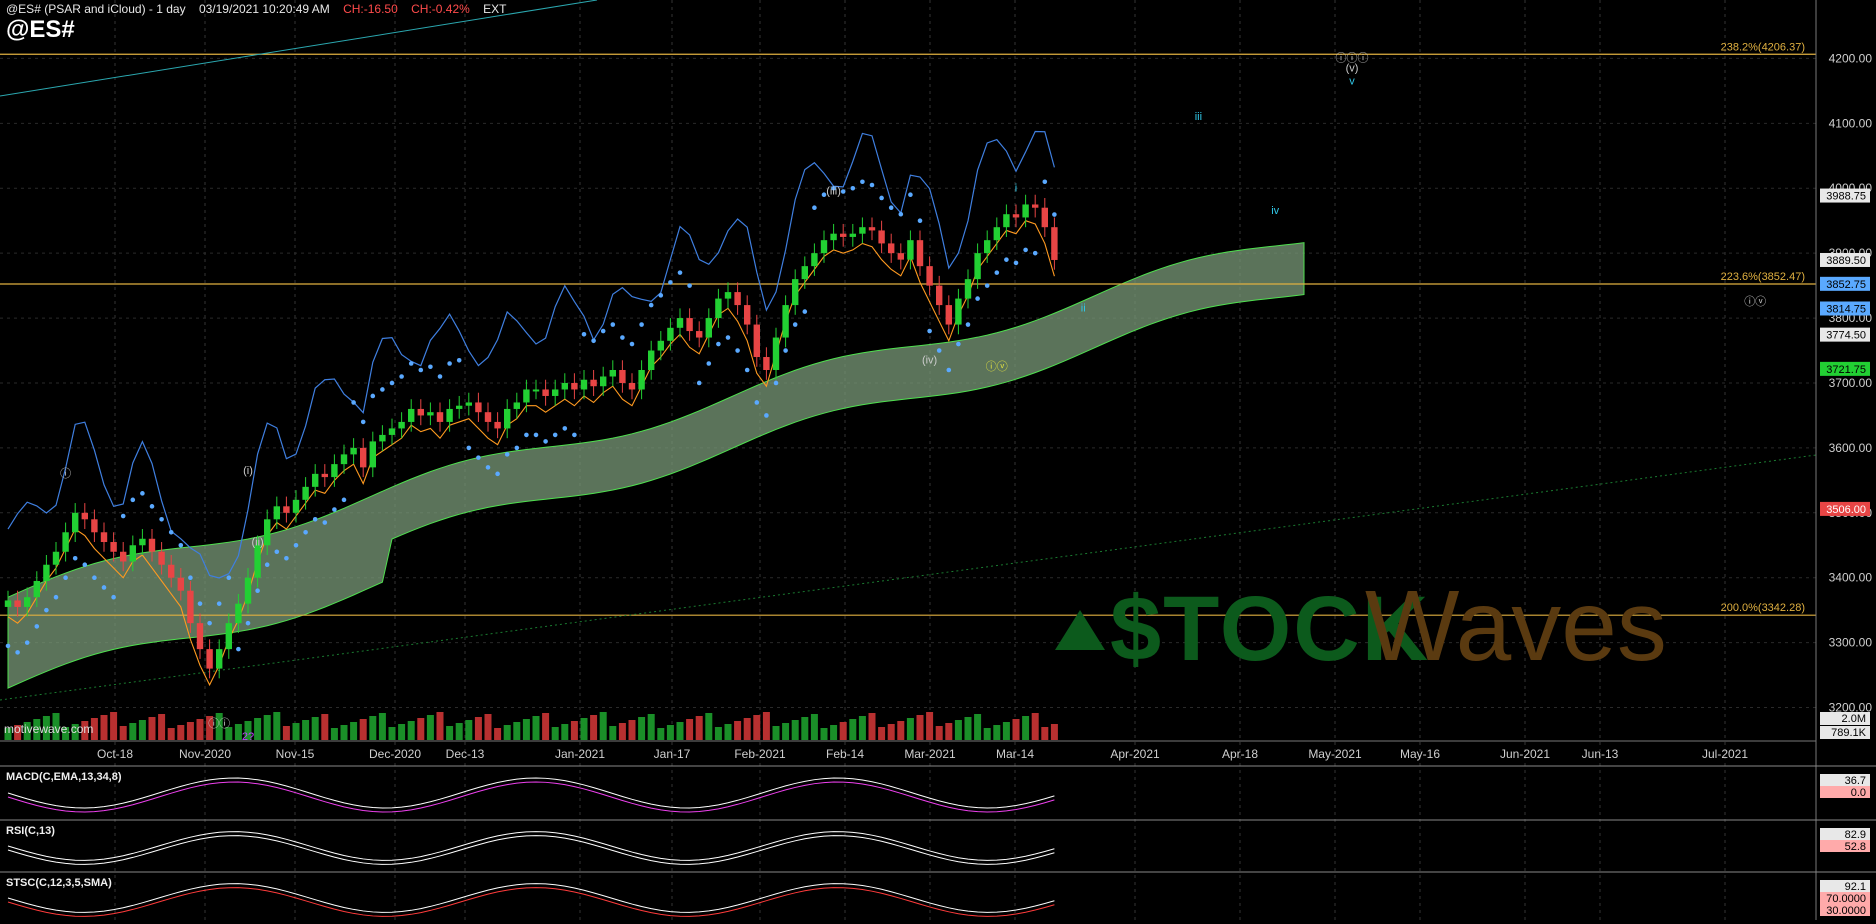  I want to click on wave-label: iv, so click(1275, 211).